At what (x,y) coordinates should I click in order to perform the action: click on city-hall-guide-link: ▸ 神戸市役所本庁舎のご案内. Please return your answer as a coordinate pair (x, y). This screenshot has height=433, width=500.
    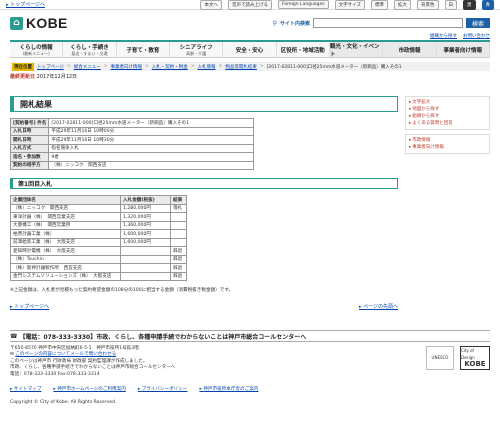
    Looking at the image, I should click on (228, 389).